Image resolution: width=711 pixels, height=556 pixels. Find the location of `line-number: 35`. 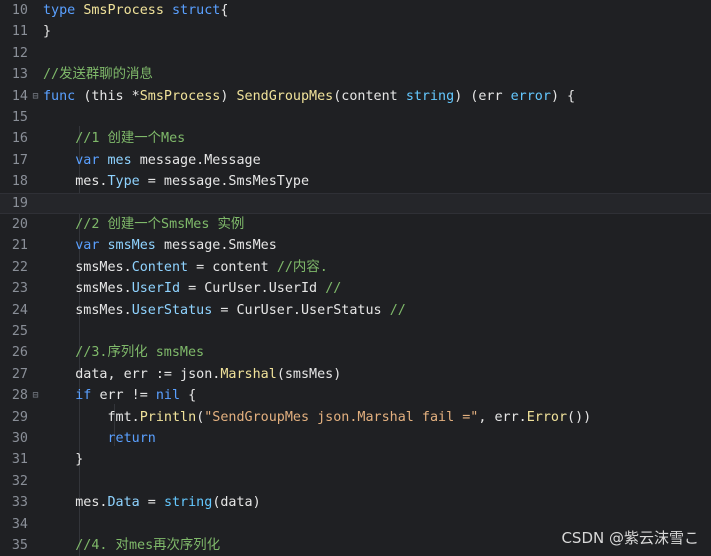

line-number: 35 is located at coordinates (19, 545).